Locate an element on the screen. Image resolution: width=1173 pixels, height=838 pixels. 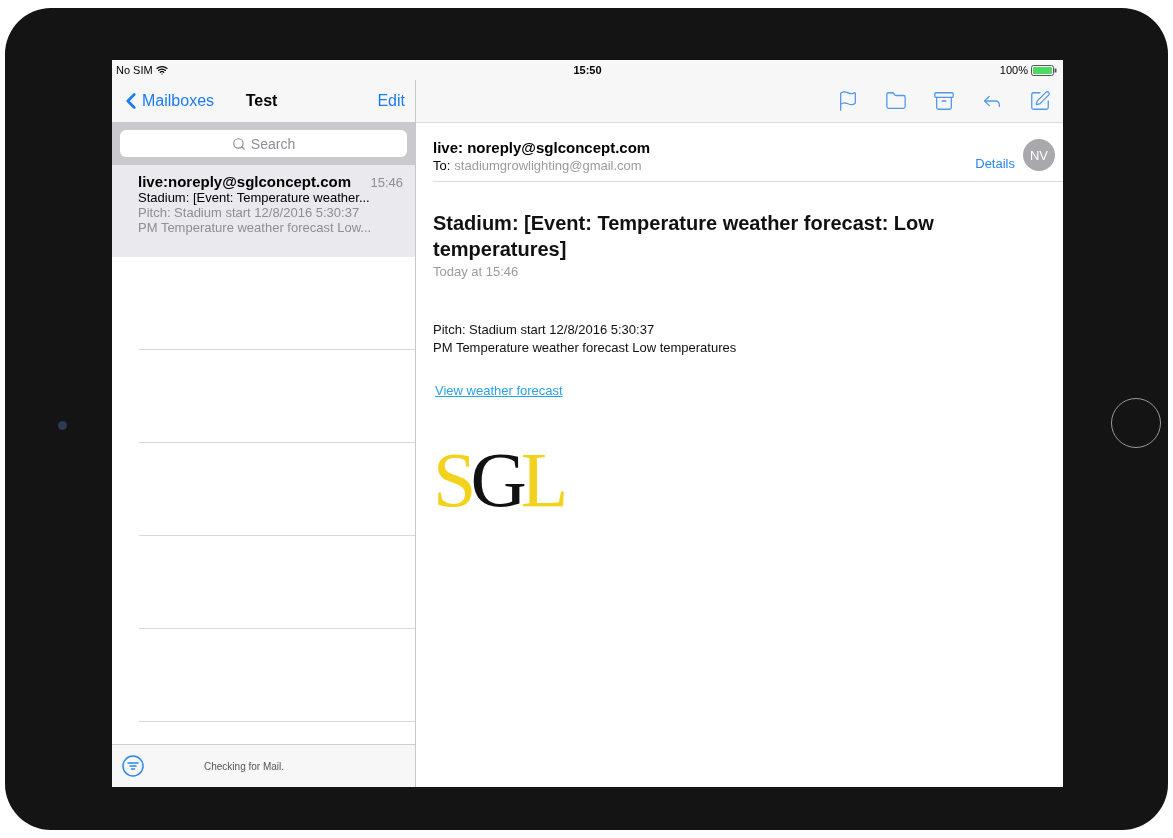
compose-icon is located at coordinates (1040, 101).